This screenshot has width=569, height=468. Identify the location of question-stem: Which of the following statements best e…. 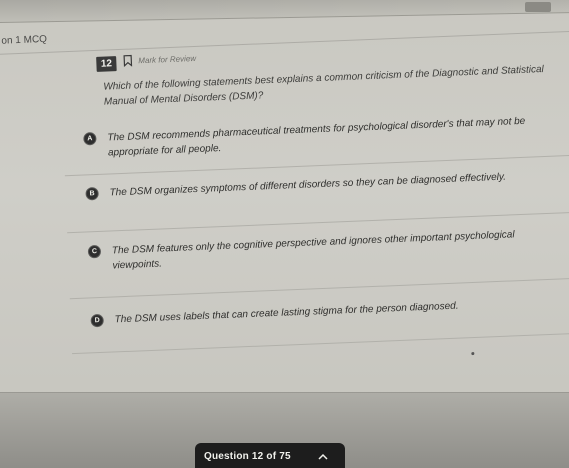
(323, 85).